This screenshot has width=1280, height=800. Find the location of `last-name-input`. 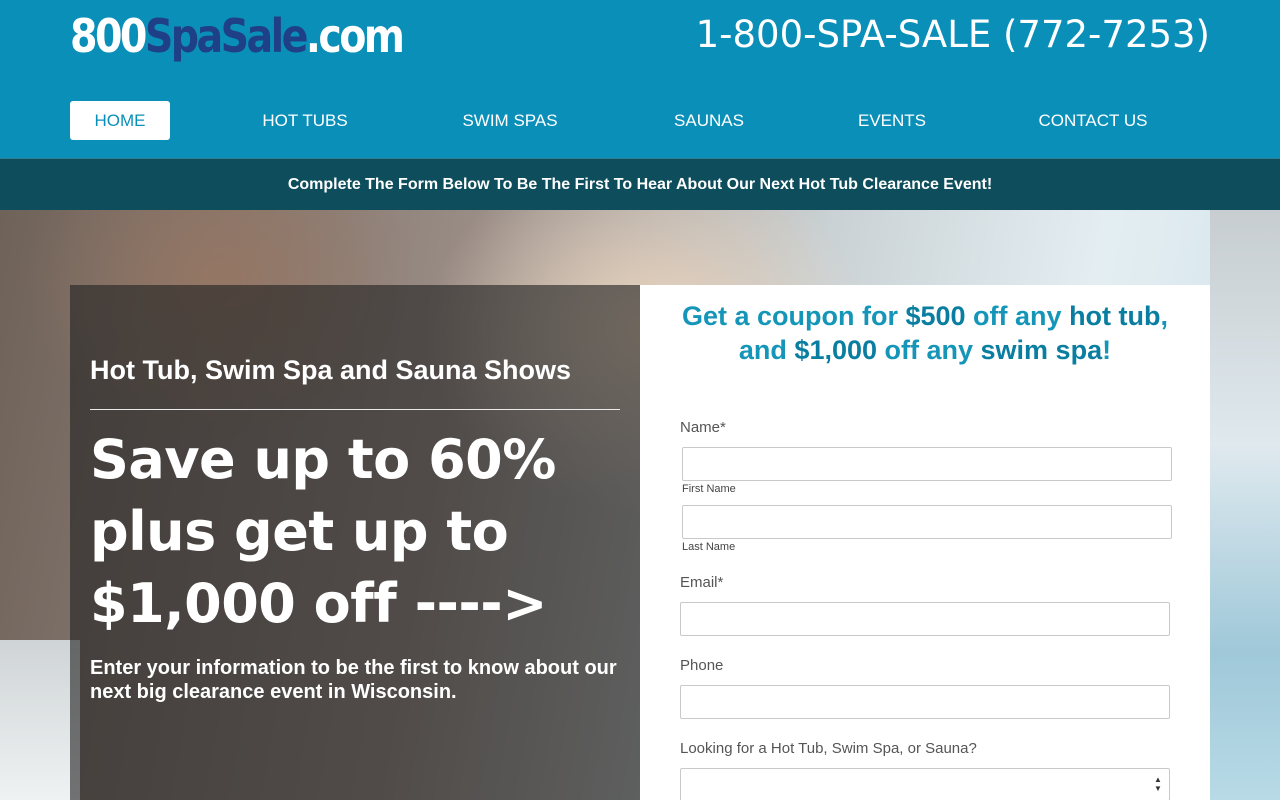

last-name-input is located at coordinates (927, 522).